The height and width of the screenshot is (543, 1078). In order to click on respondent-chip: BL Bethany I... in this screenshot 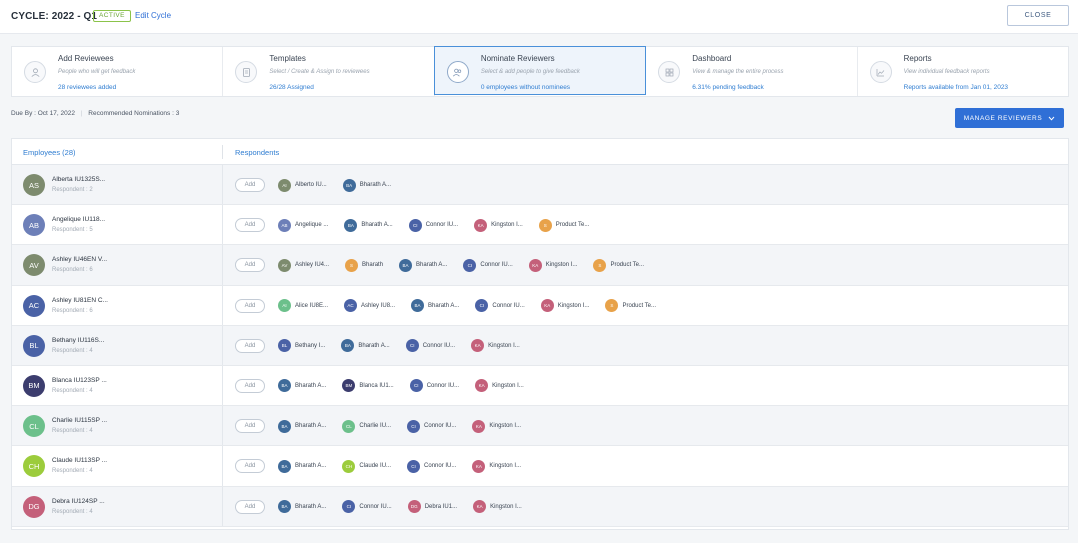, I will do `click(303, 346)`.